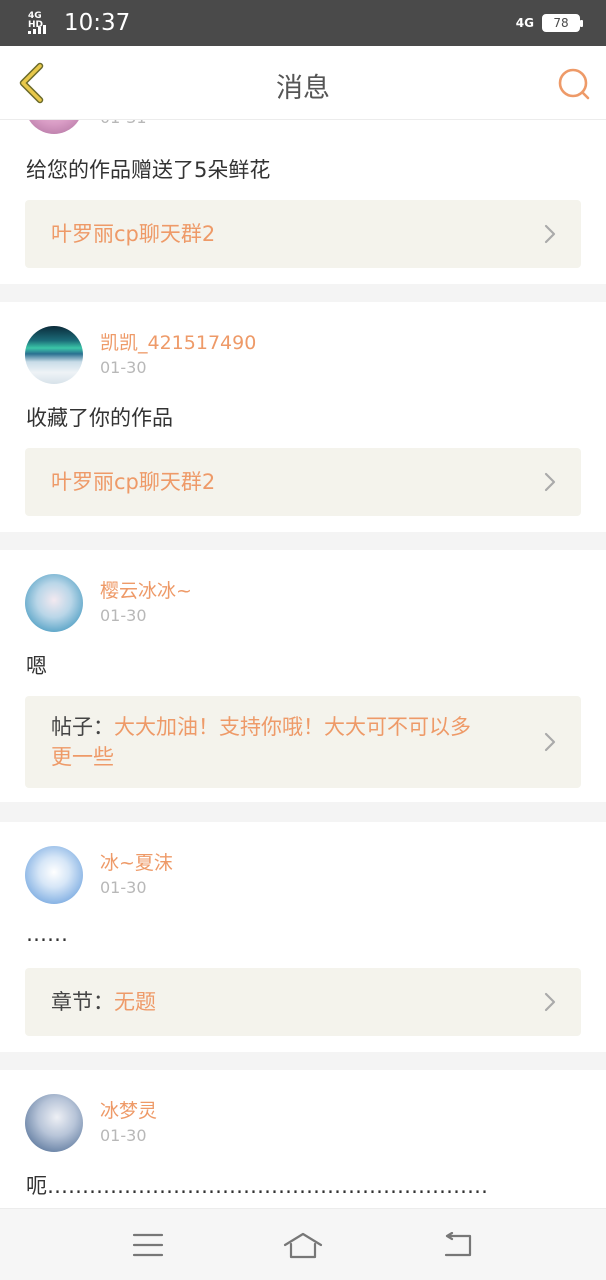 The height and width of the screenshot is (1280, 606). What do you see at coordinates (36, 666) in the screenshot?
I see `message-text: 嗯` at bounding box center [36, 666].